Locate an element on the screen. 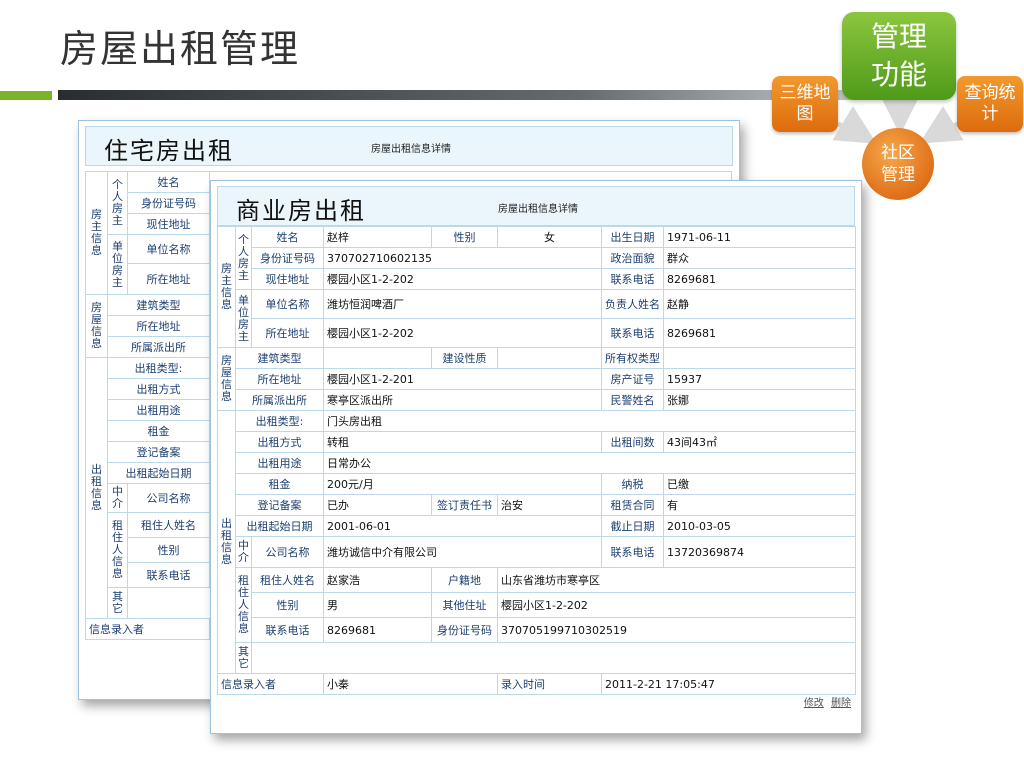 This screenshot has height=768, width=1024. row-group-label: 个 人 房 主 is located at coordinates (243, 258).